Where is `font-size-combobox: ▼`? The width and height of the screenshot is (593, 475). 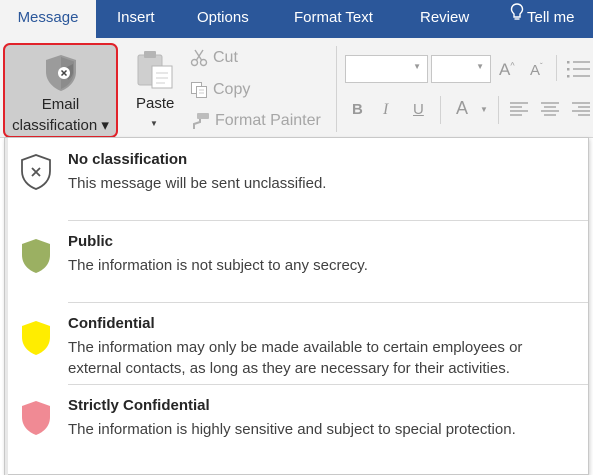 font-size-combobox: ▼ is located at coordinates (461, 69).